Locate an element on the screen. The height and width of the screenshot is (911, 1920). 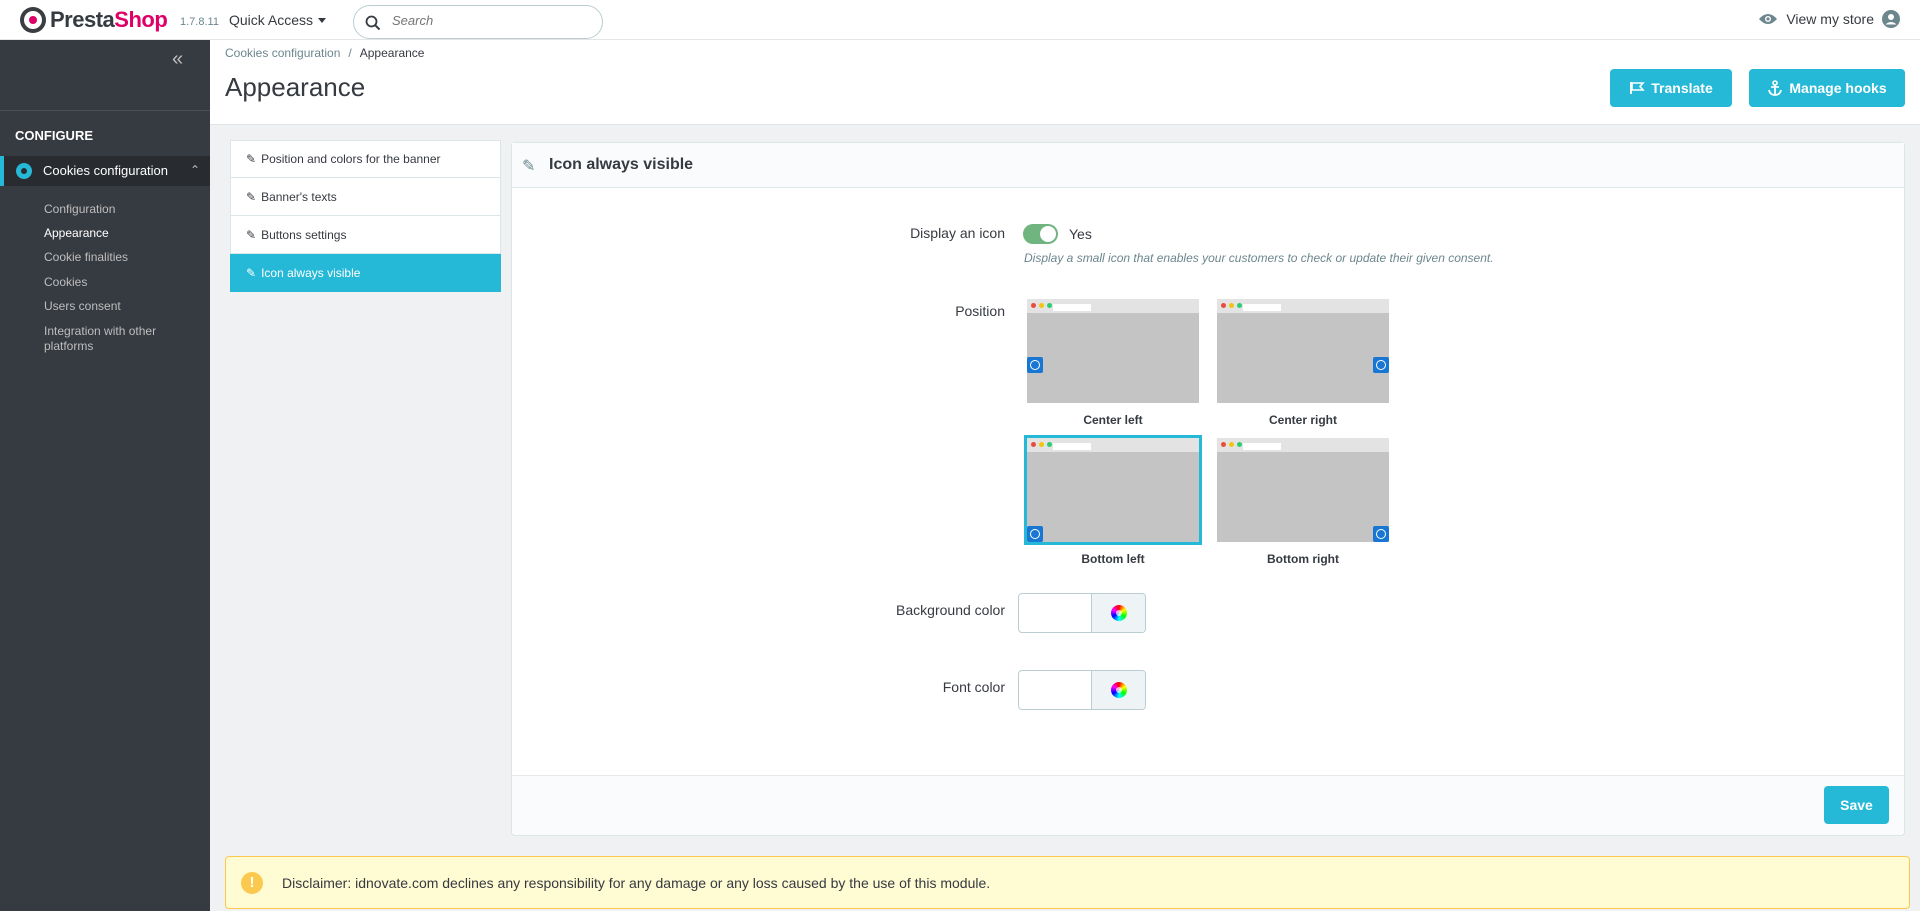
warning-icon: ! is located at coordinates (252, 883).